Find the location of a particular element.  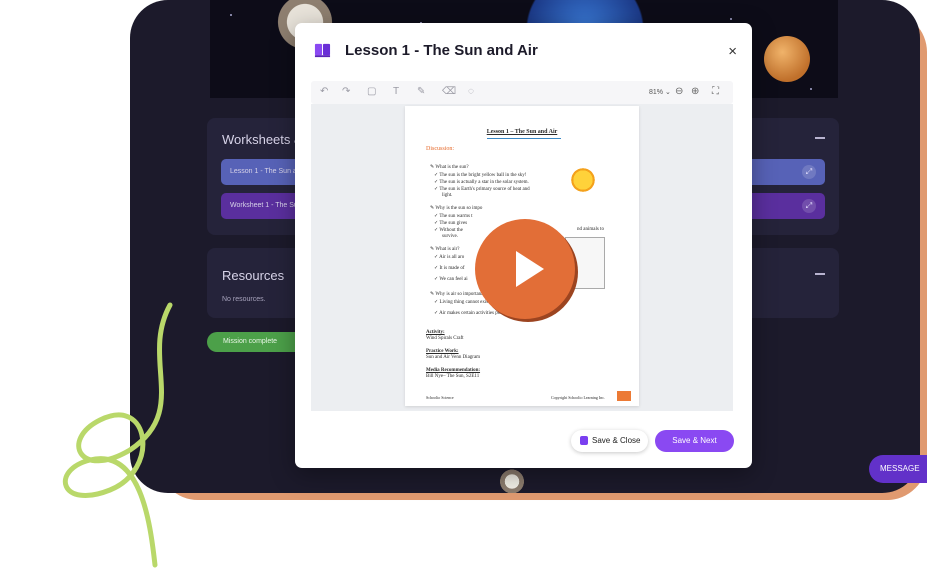

activity-text: Wind Spirals Craft is located at coordinates (445, 338).